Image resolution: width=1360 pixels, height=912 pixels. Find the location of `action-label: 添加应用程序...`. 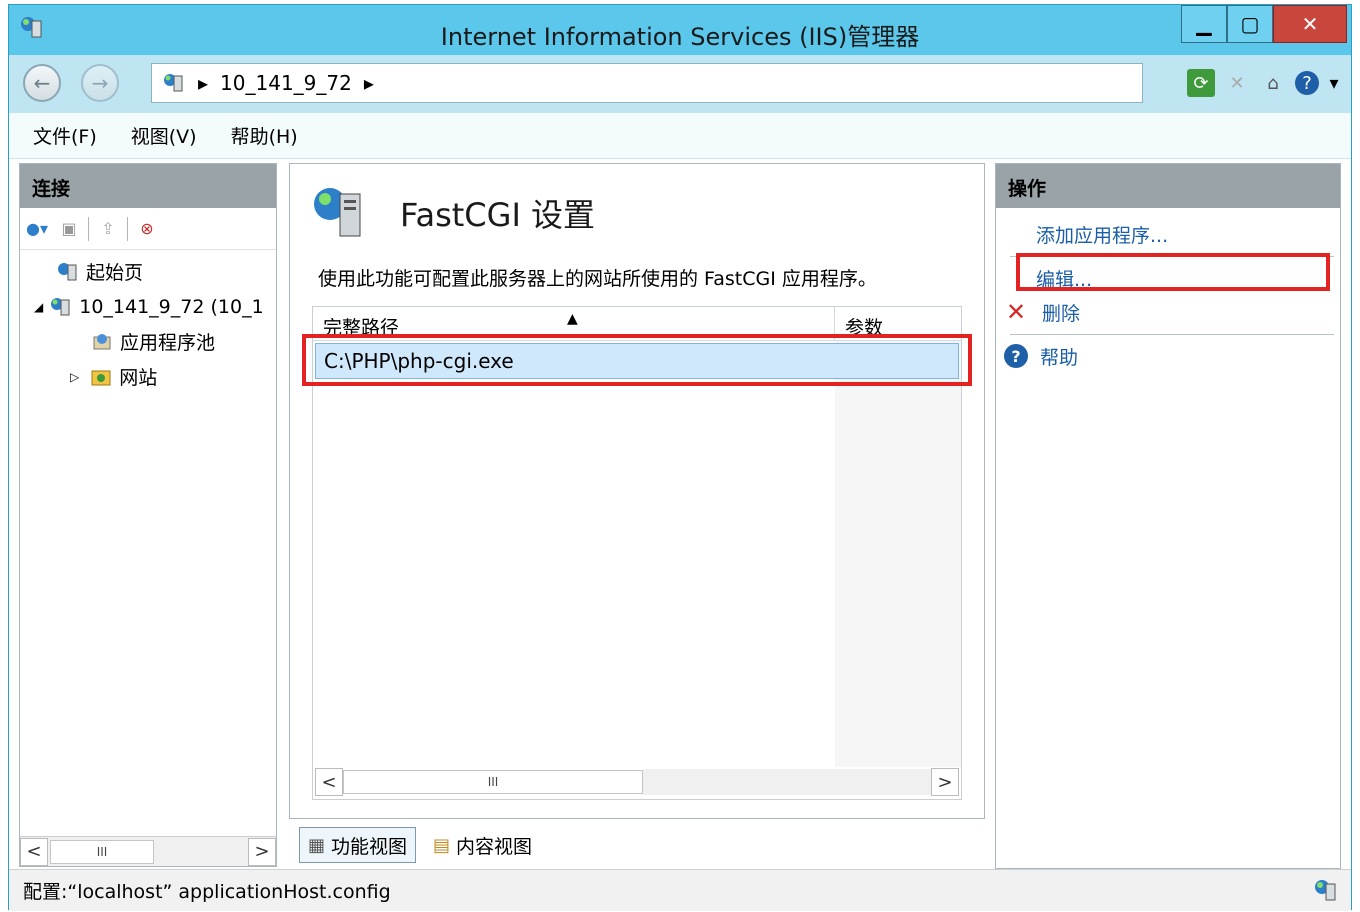

action-label: 添加应用程序... is located at coordinates (1102, 235).